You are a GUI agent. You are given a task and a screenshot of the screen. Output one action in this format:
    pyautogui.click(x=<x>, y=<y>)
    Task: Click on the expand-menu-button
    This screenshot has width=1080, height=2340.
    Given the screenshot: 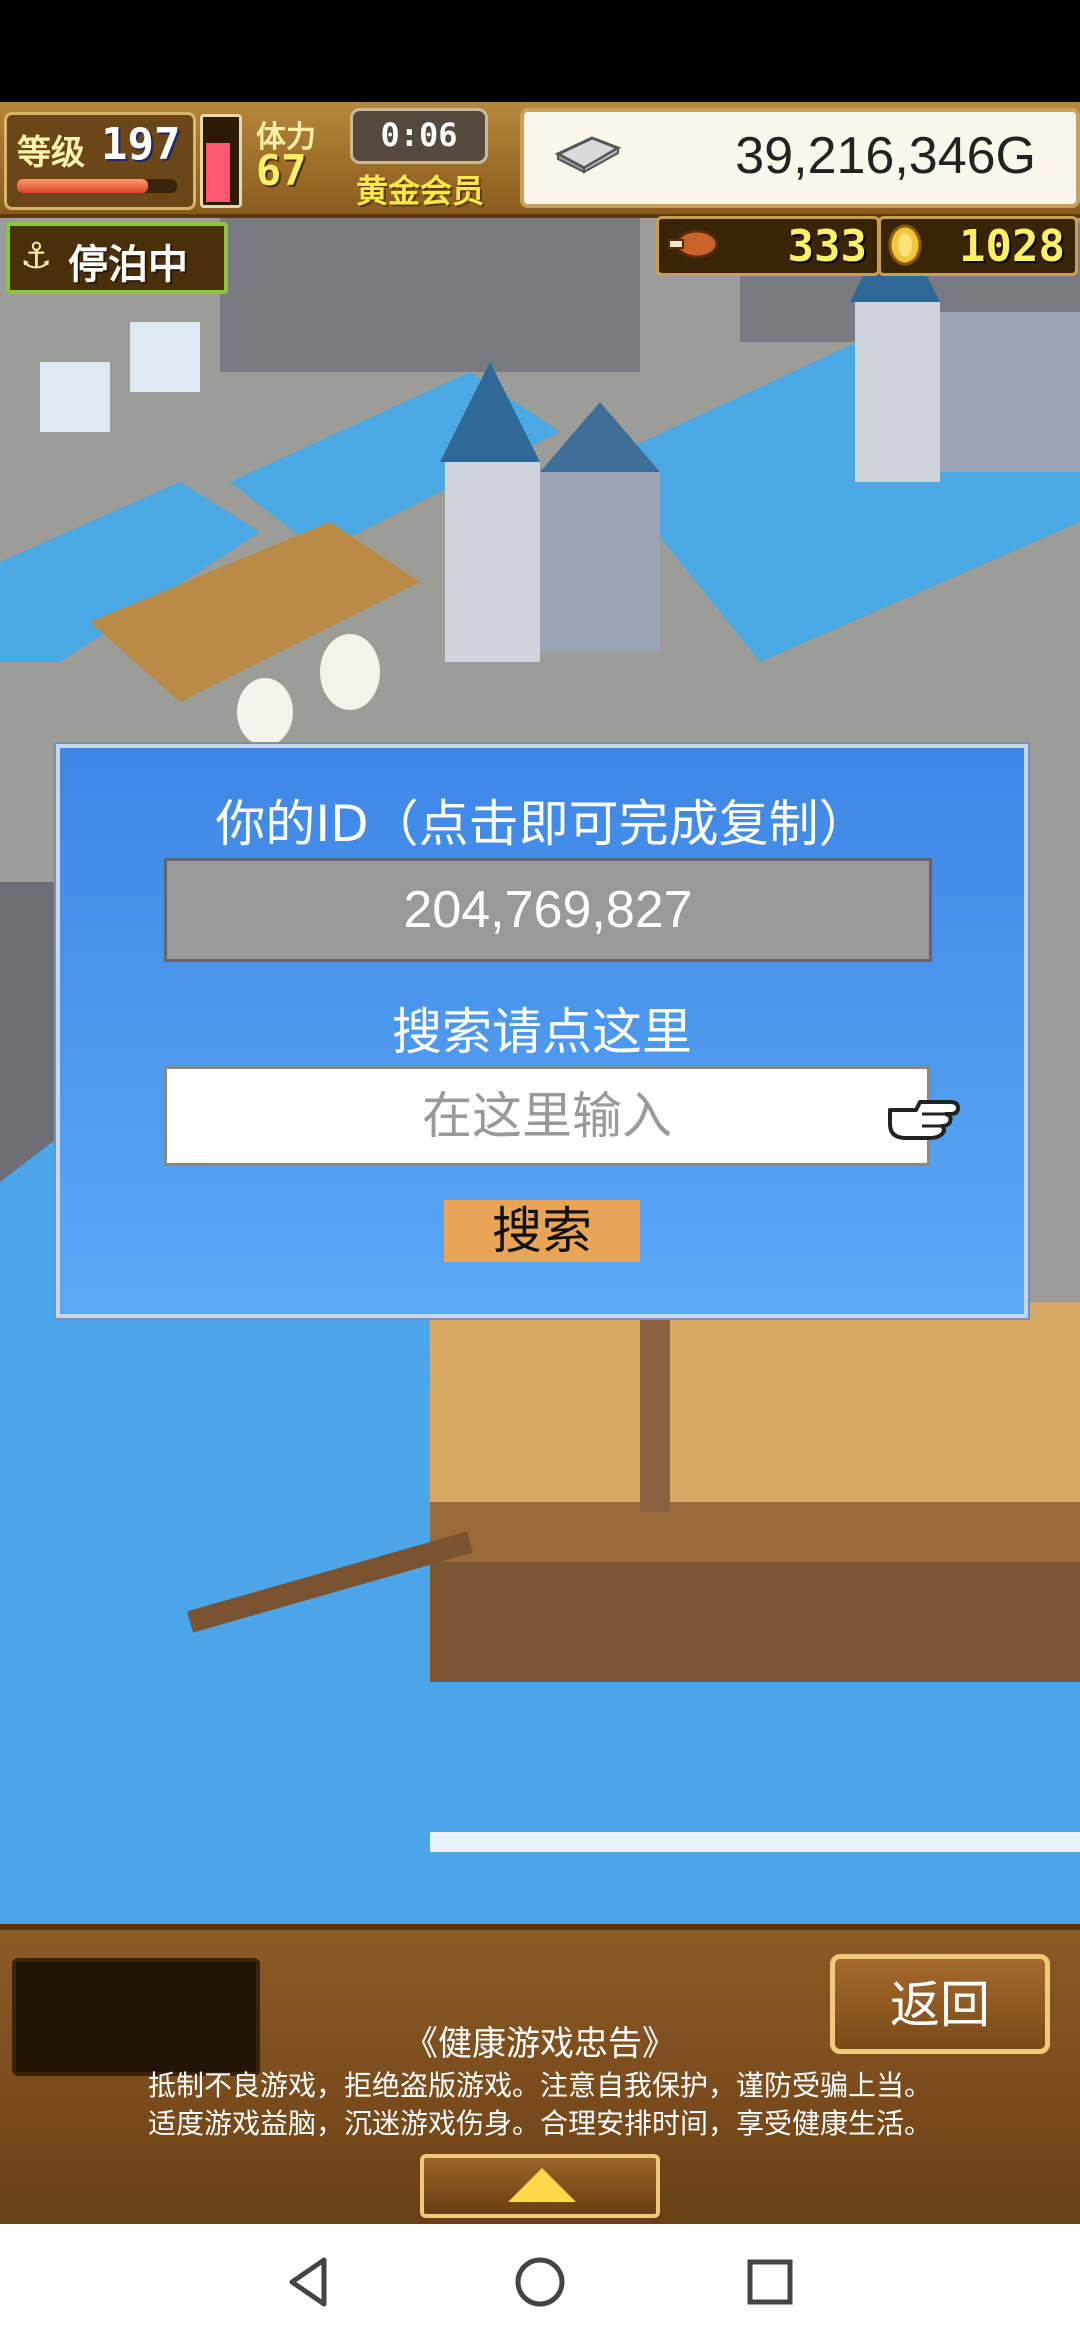 What is the action you would take?
    pyautogui.click(x=540, y=2186)
    